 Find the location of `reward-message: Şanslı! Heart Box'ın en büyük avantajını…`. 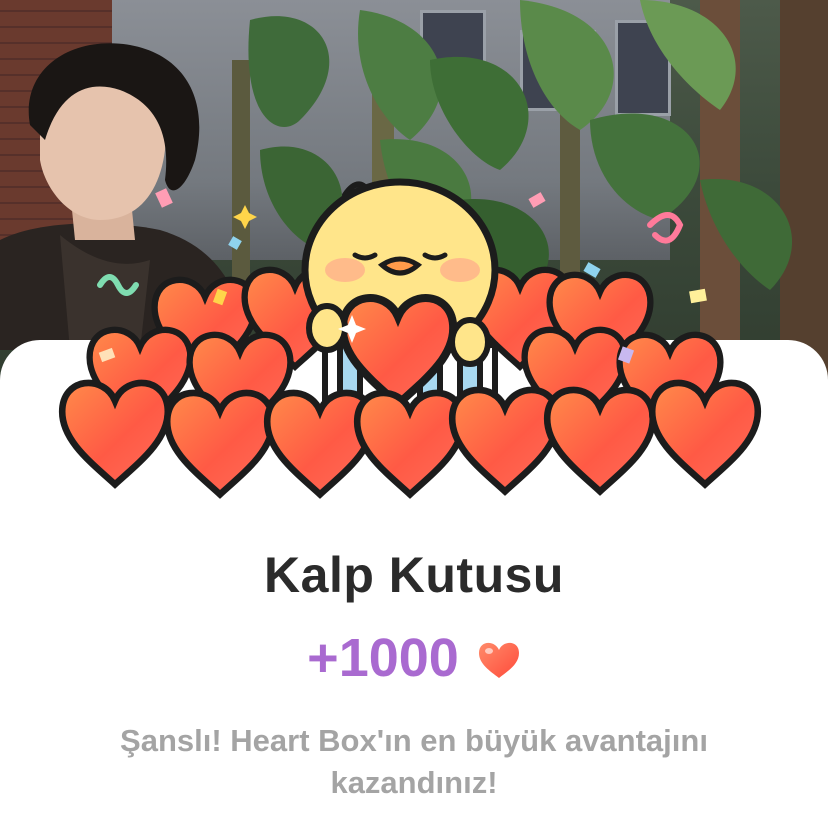

reward-message: Şanslı! Heart Box'ın en büyük avantajını… is located at coordinates (414, 761).